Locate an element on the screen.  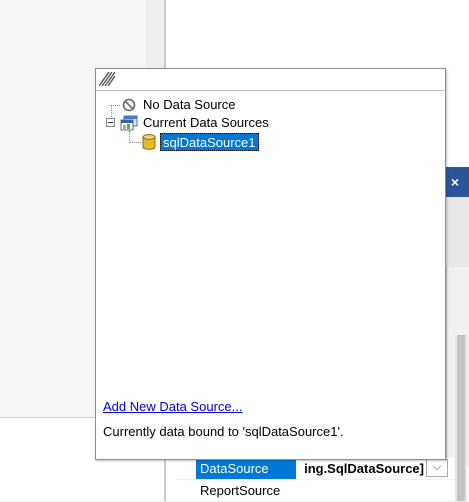
chevron-down-icon: ⌵ is located at coordinates (437, 467).